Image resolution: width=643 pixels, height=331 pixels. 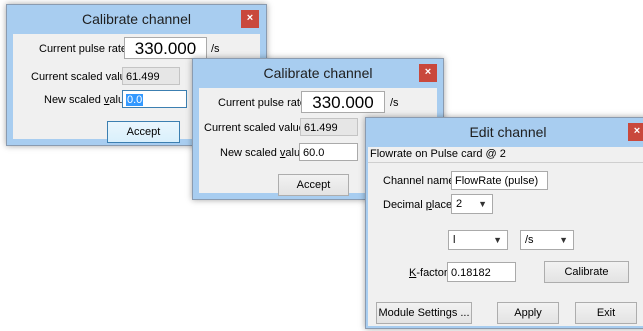 I want to click on k-factor-label: K-factor, so click(x=428, y=273).